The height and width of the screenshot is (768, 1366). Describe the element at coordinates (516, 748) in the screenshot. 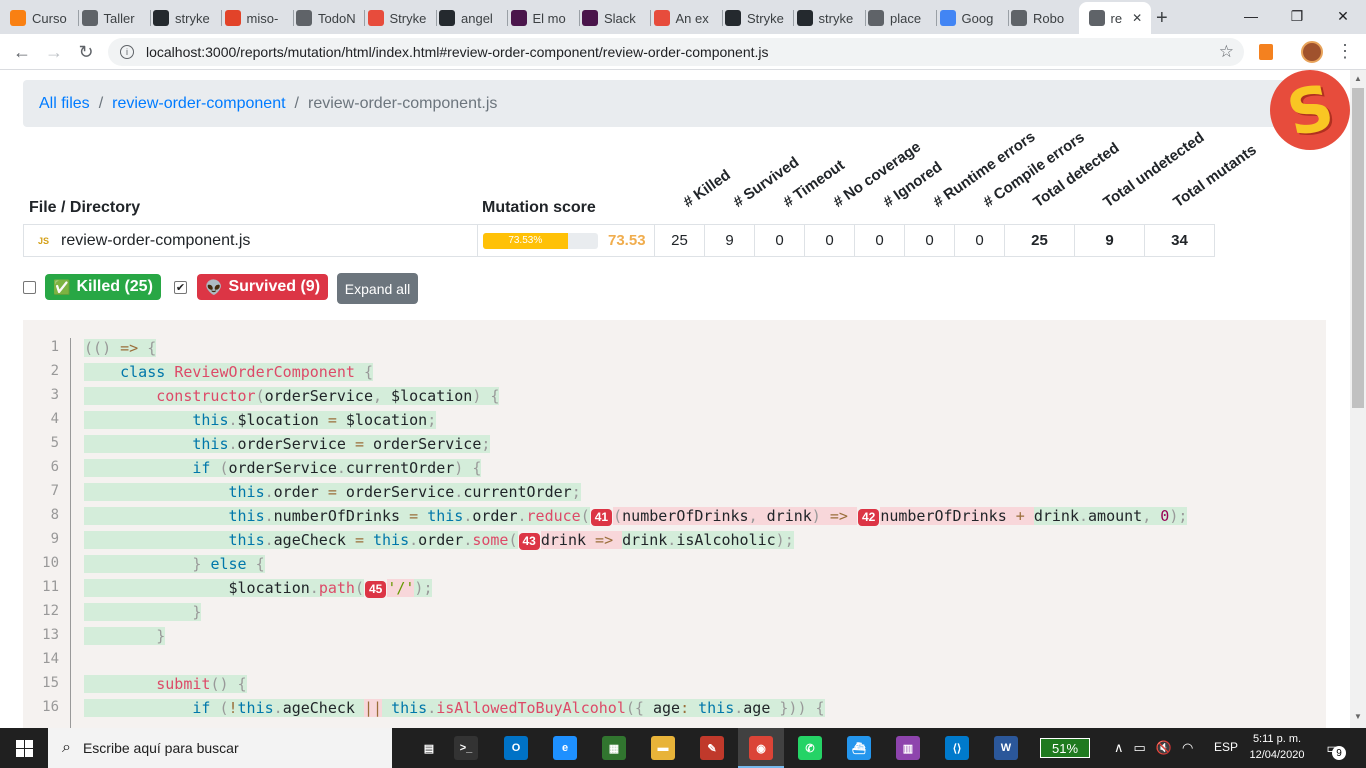

I see `outlook-icon: O` at that location.